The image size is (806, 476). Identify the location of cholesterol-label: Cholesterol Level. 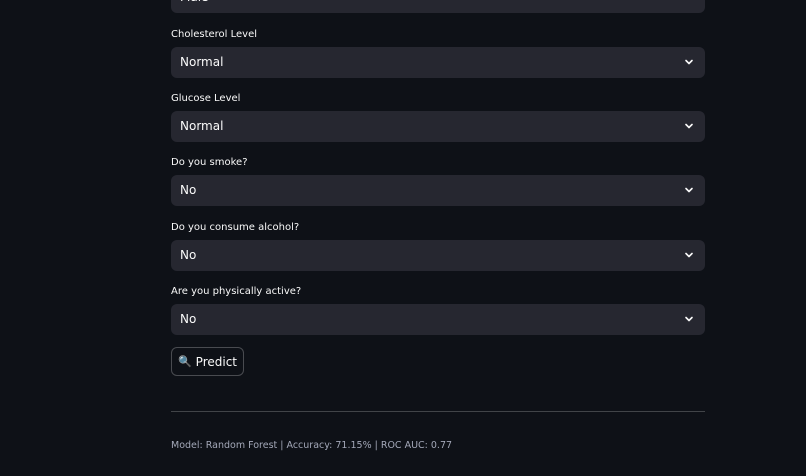
(214, 34).